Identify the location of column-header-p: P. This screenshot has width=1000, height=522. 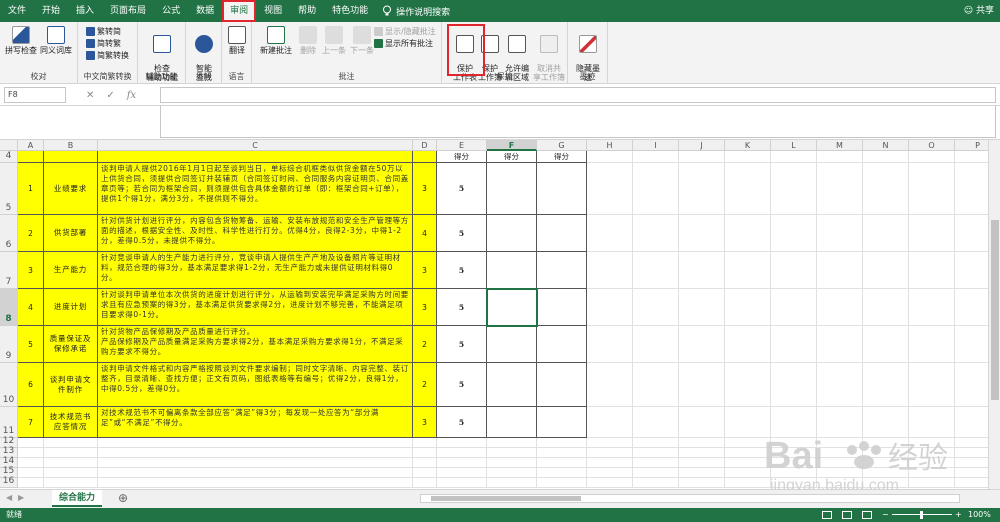
(971, 145).